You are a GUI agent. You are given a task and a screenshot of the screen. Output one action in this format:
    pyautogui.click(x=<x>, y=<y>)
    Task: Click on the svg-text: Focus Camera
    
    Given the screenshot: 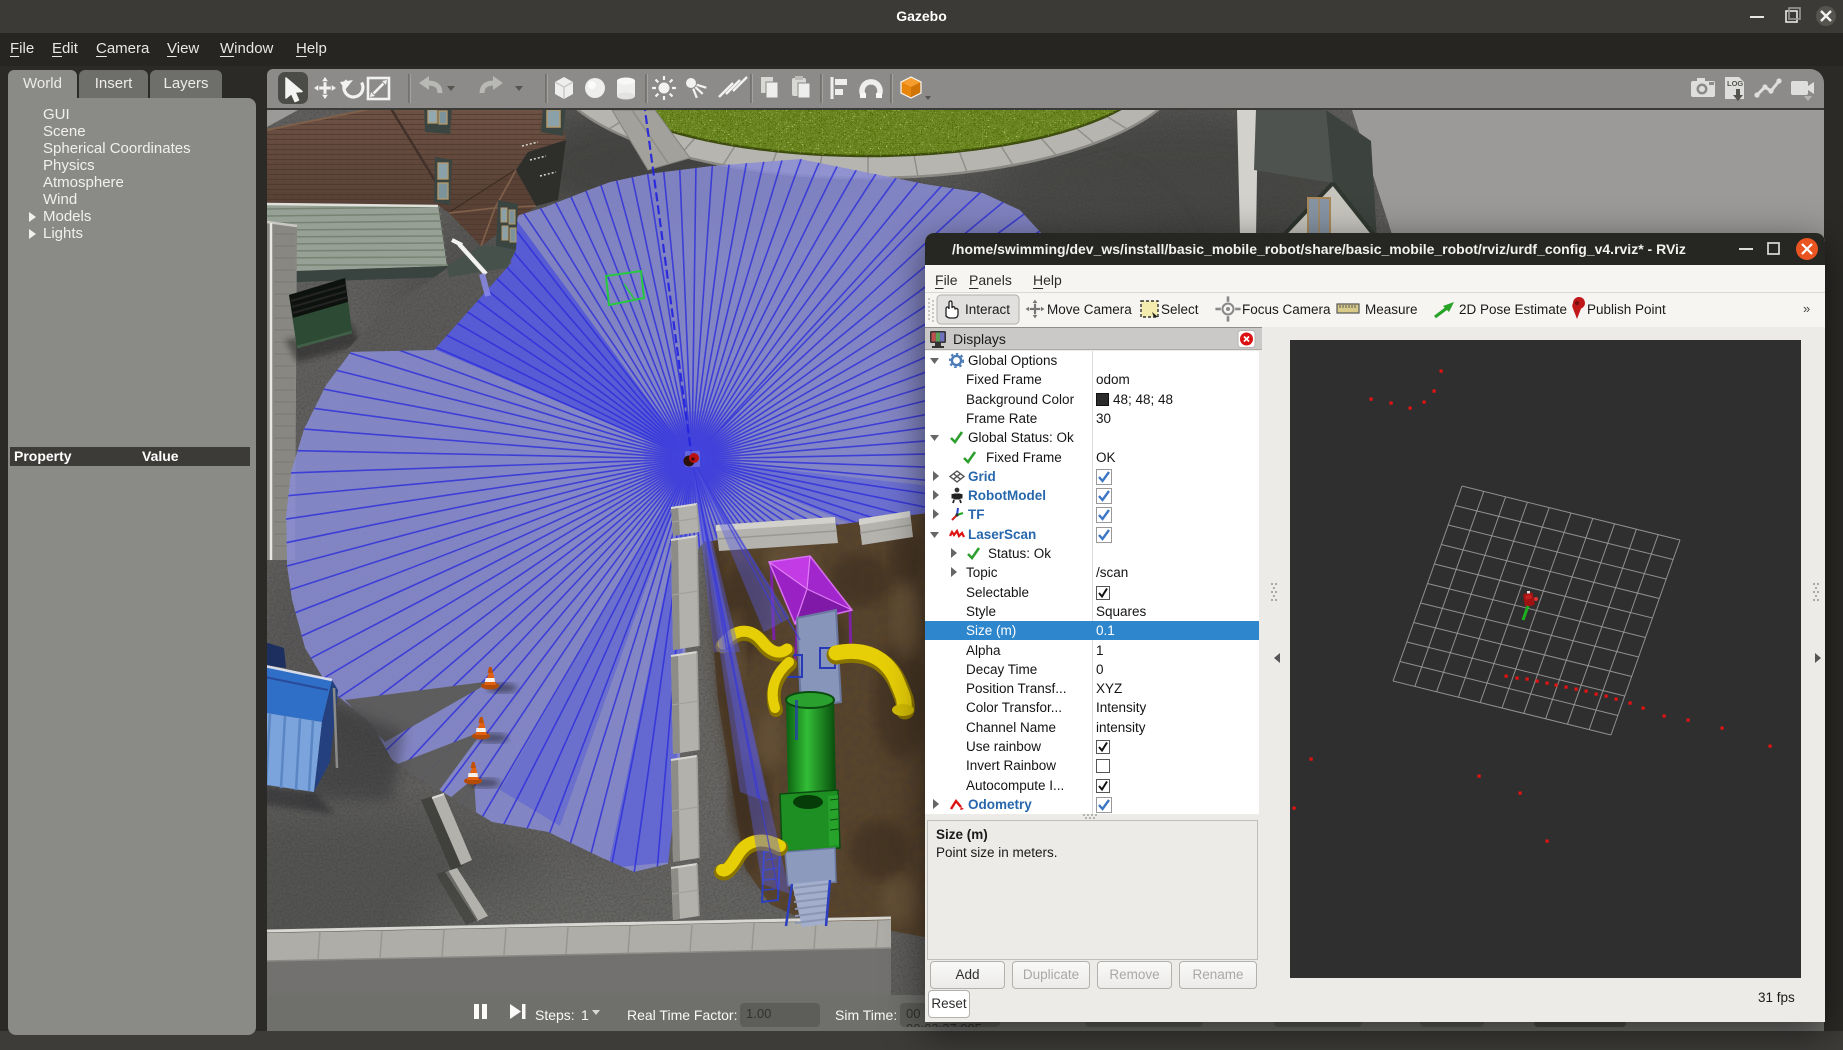 What is the action you would take?
    pyautogui.click(x=1286, y=309)
    